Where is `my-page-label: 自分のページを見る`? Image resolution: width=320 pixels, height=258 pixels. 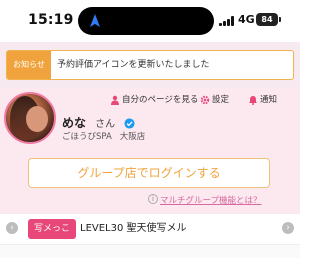
my-page-label: 自分のページを見る is located at coordinates (160, 100).